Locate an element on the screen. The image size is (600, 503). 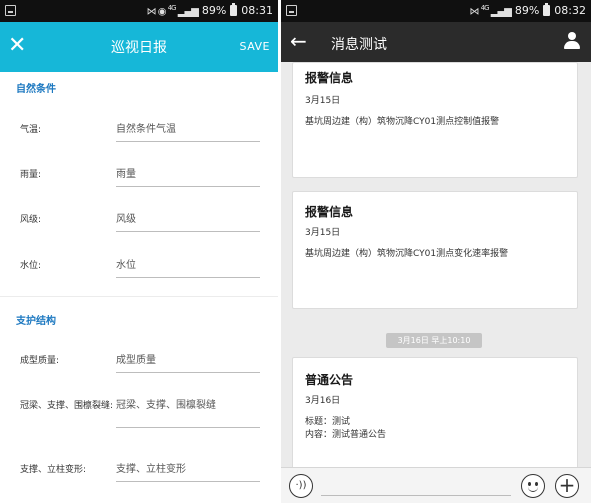
field-label-water-level: 水位: is located at coordinates (31, 266).